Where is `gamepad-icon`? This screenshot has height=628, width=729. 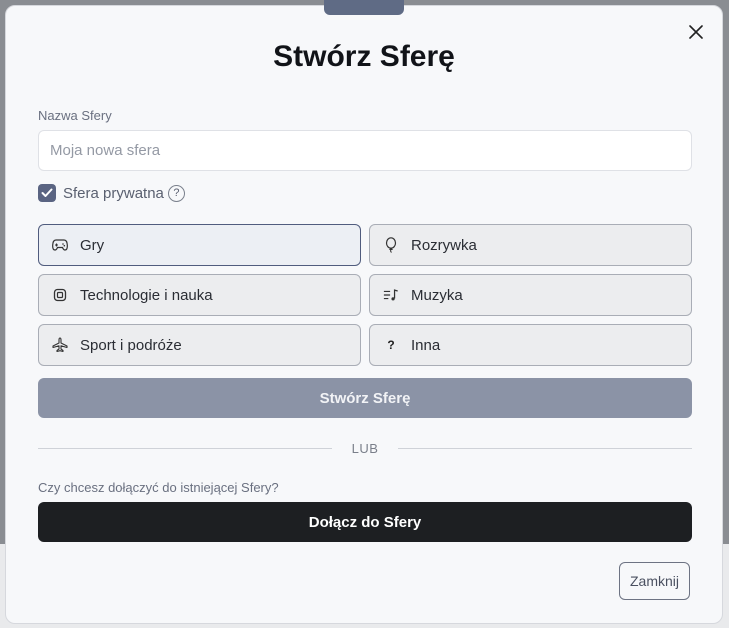 gamepad-icon is located at coordinates (60, 245).